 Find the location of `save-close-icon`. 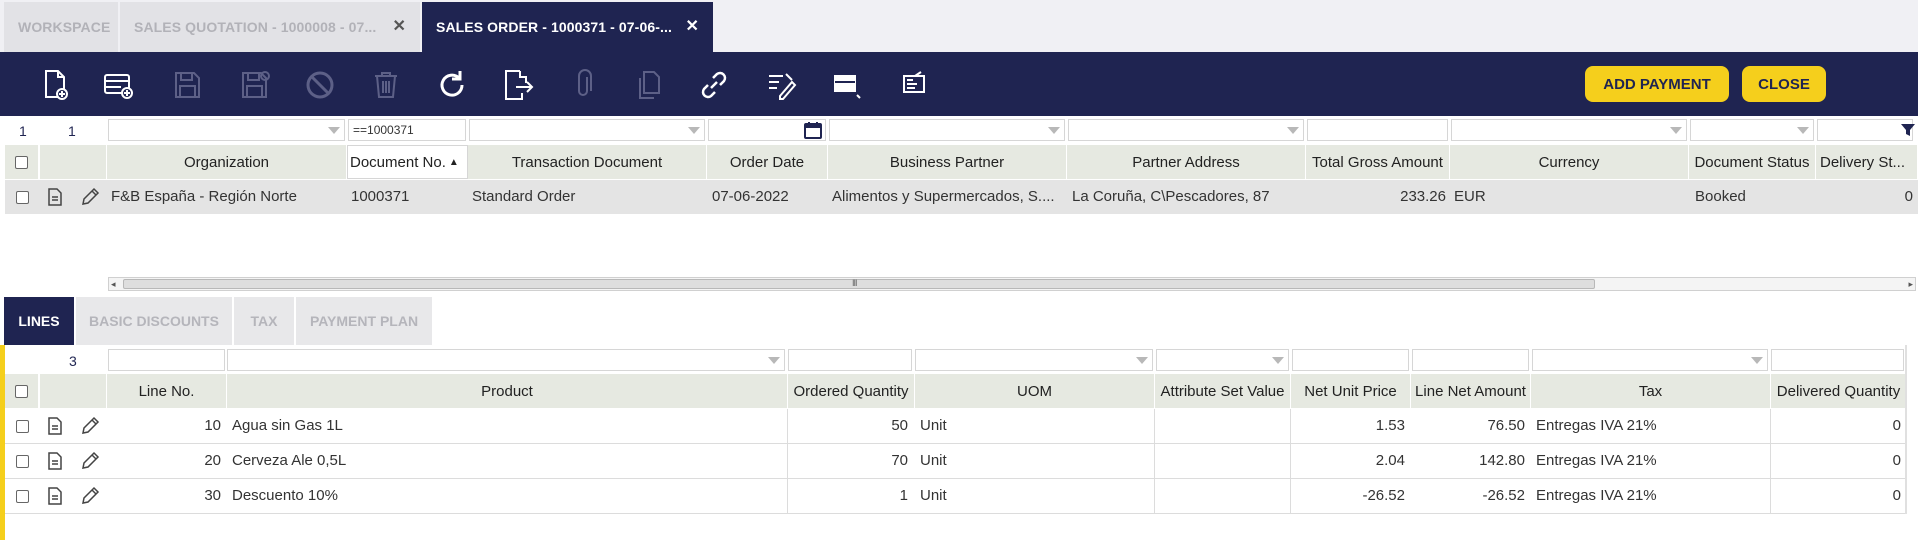

save-close-icon is located at coordinates (254, 85).